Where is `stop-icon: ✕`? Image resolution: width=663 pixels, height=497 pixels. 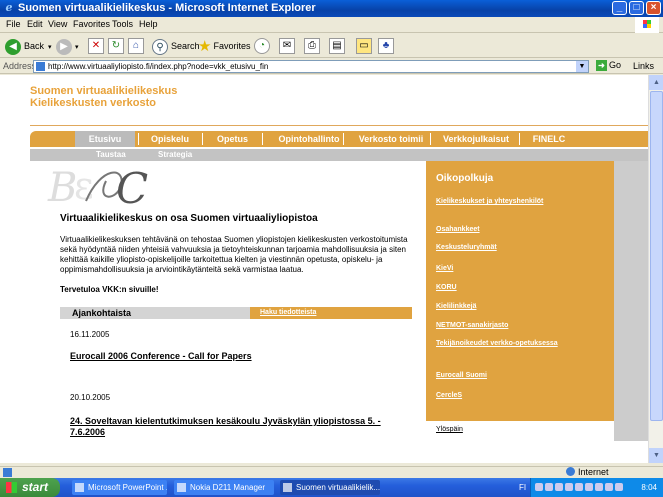
stop-icon: ✕ is located at coordinates (96, 46).